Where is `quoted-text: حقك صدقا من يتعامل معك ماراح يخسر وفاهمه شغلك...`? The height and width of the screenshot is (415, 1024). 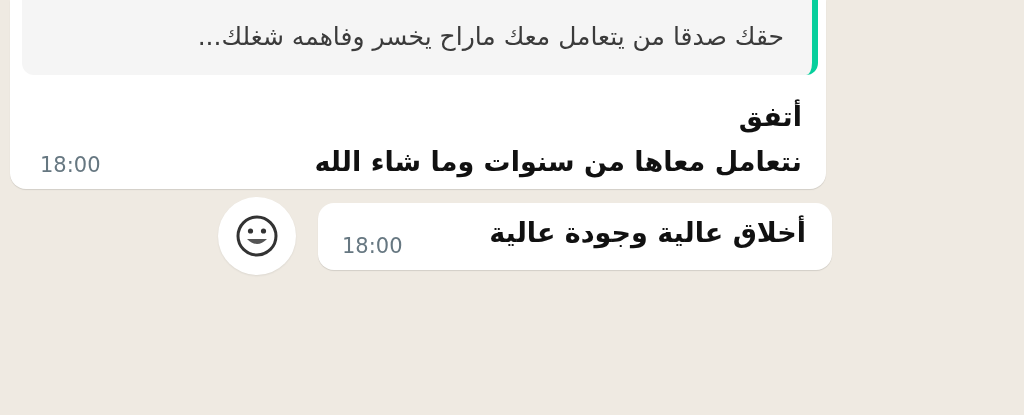
quoted-text: حقك صدقا من يتعامل معك ماراح يخسر وفاهمه شغلك... is located at coordinates (490, 36).